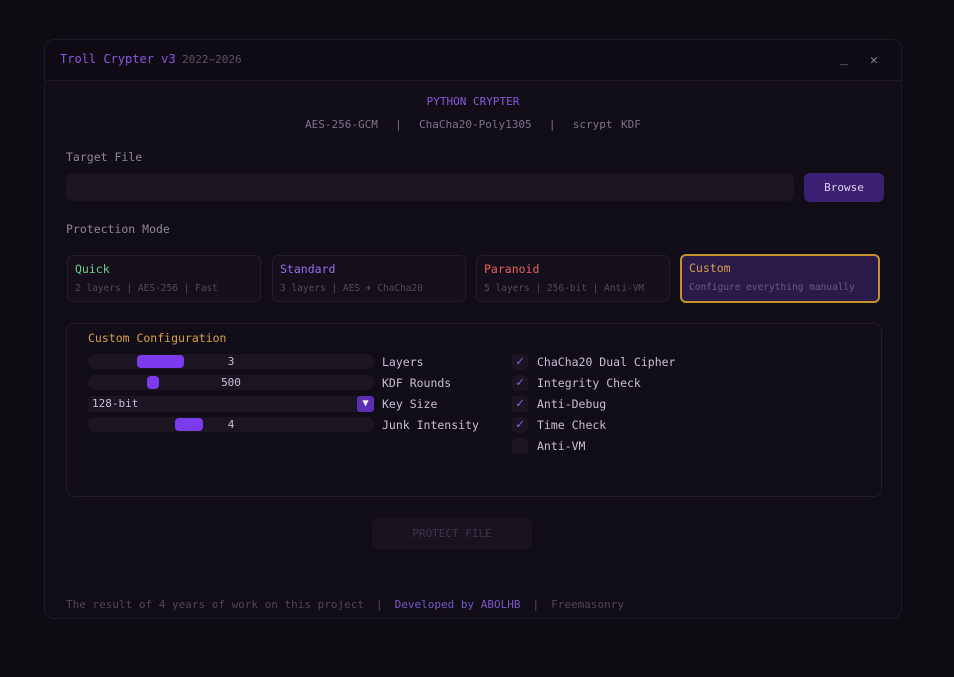 This screenshot has width=954, height=677. I want to click on close-button: ✕, so click(874, 60).